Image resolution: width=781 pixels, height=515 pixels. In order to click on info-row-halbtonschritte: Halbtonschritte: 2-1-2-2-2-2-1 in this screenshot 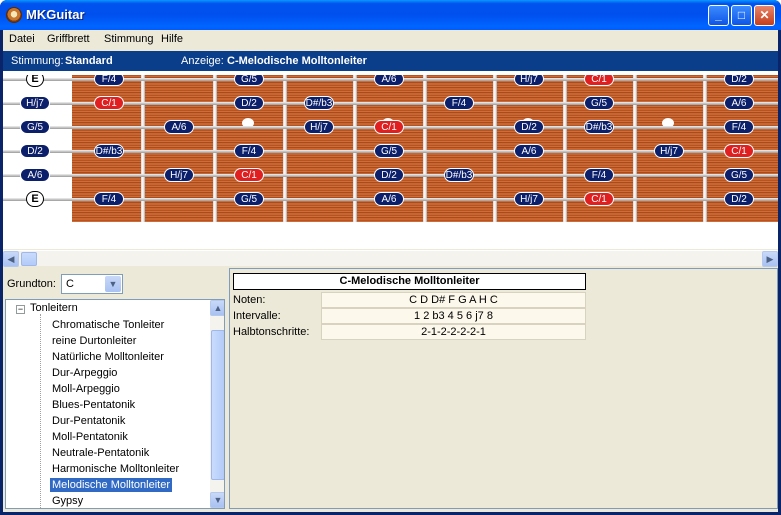, I will do `click(409, 332)`.